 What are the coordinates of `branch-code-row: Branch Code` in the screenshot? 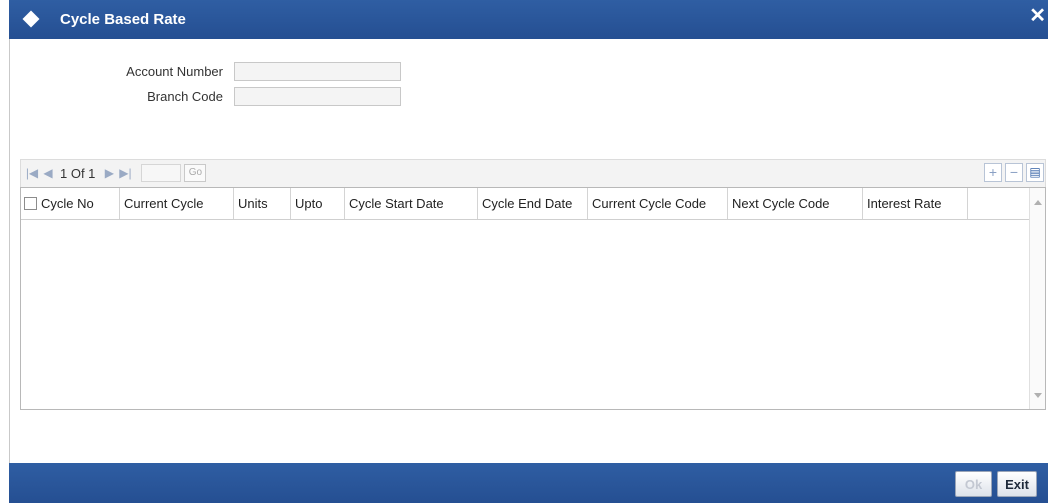 It's located at (210, 97).